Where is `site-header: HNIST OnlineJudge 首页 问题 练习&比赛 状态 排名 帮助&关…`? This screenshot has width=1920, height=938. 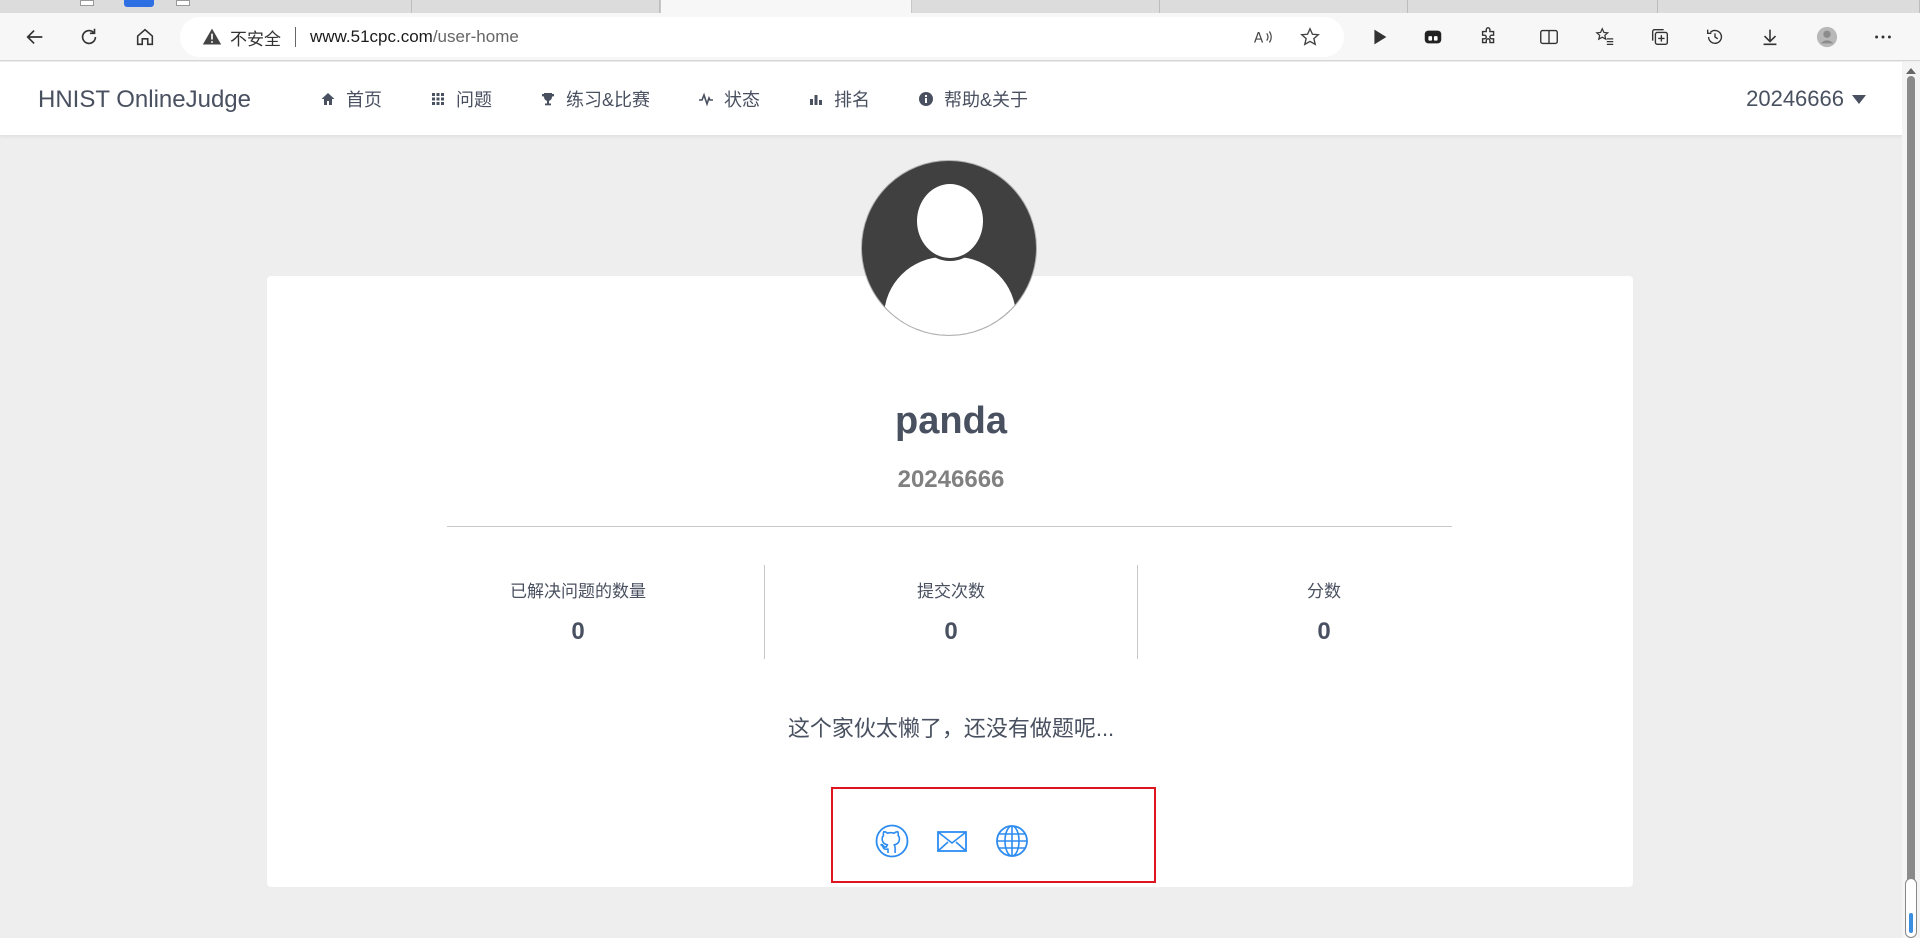
site-header: HNIST OnlineJudge 首页 问题 练习&比赛 状态 排名 帮助&关… is located at coordinates (951, 99).